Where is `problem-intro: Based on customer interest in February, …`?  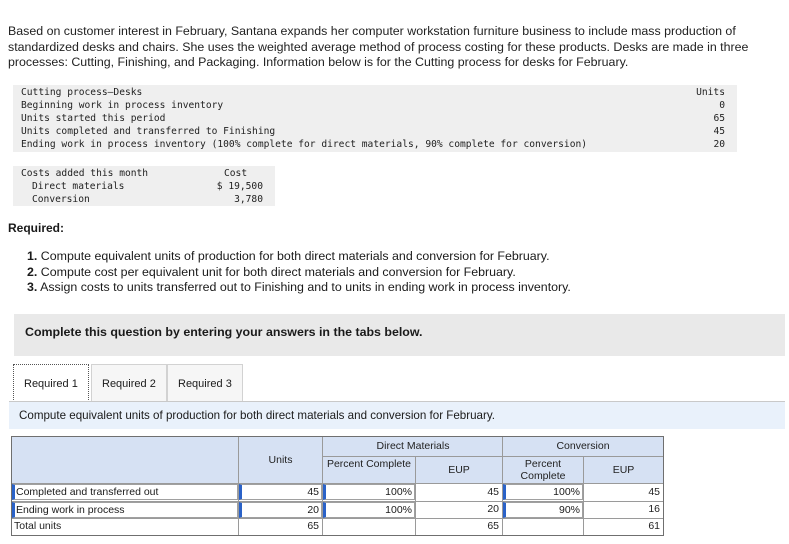 problem-intro: Based on customer interest in February, … is located at coordinates (378, 46).